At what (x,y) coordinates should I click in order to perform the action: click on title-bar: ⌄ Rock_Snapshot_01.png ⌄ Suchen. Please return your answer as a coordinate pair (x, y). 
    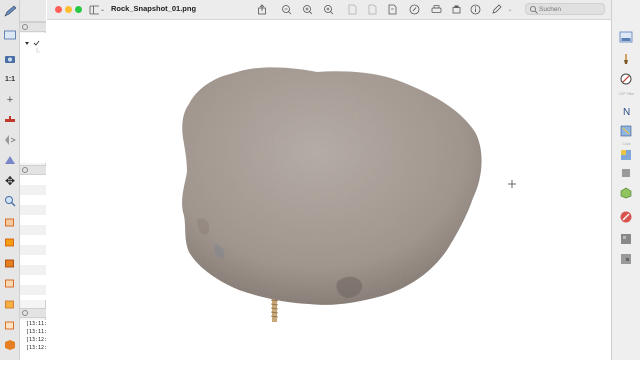
    Looking at the image, I should click on (329, 10).